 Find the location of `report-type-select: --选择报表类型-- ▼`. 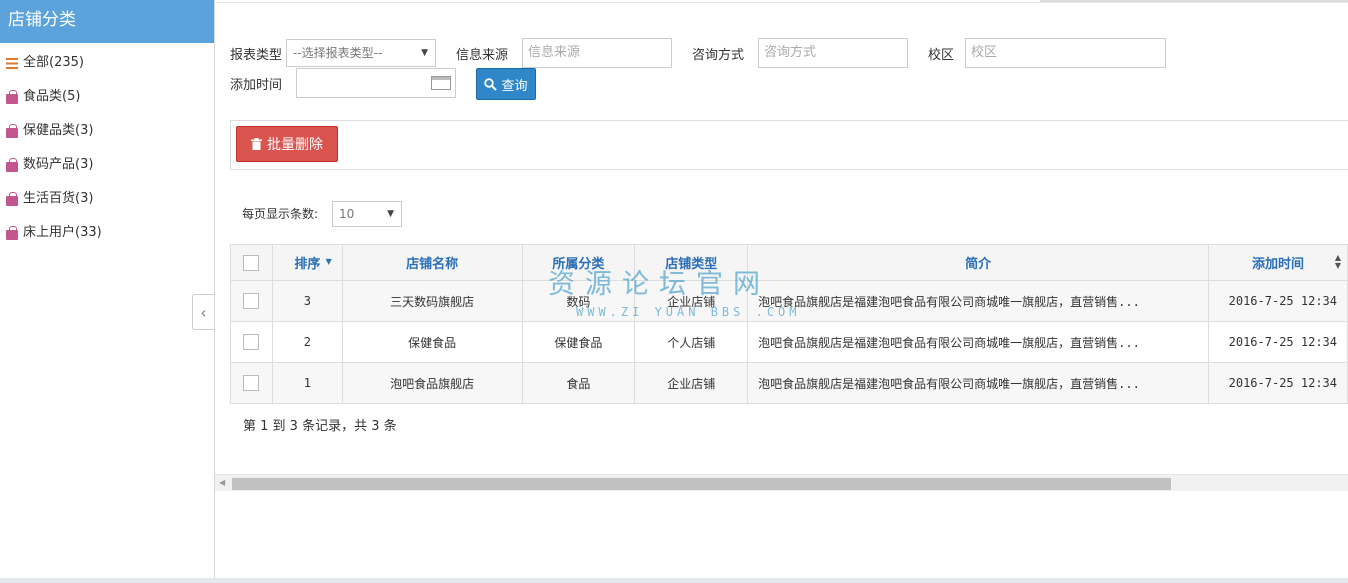

report-type-select: --选择报表类型-- ▼ is located at coordinates (361, 53).